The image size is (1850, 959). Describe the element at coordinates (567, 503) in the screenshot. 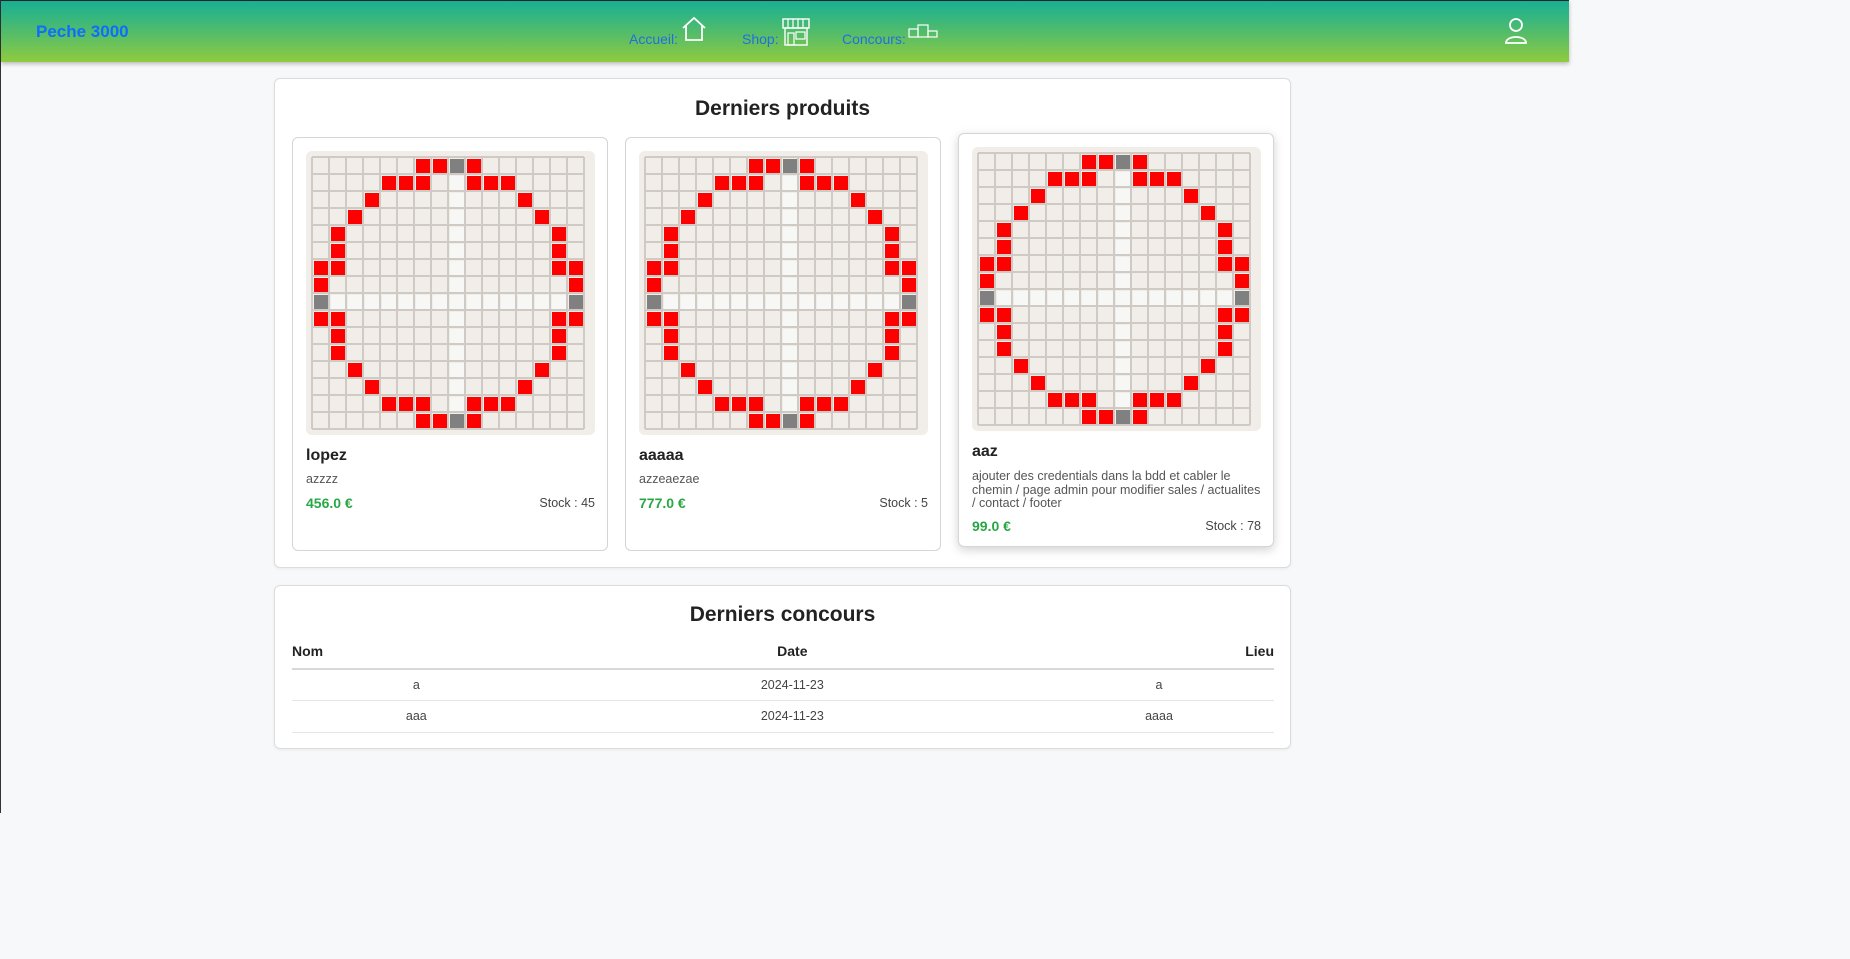

I see `product-stock: Stock : 45` at that location.